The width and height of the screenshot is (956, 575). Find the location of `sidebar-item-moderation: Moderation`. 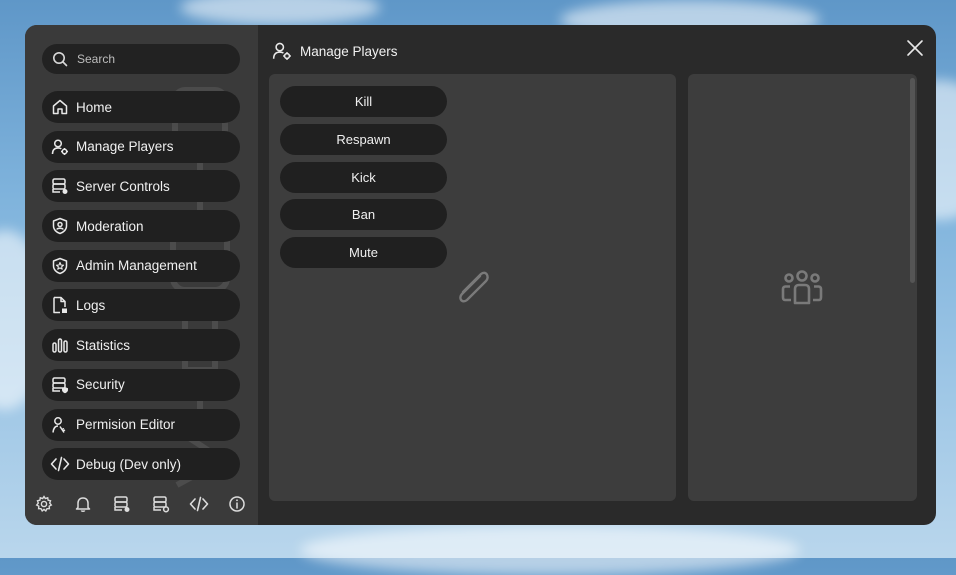

sidebar-item-moderation: Moderation is located at coordinates (141, 226).